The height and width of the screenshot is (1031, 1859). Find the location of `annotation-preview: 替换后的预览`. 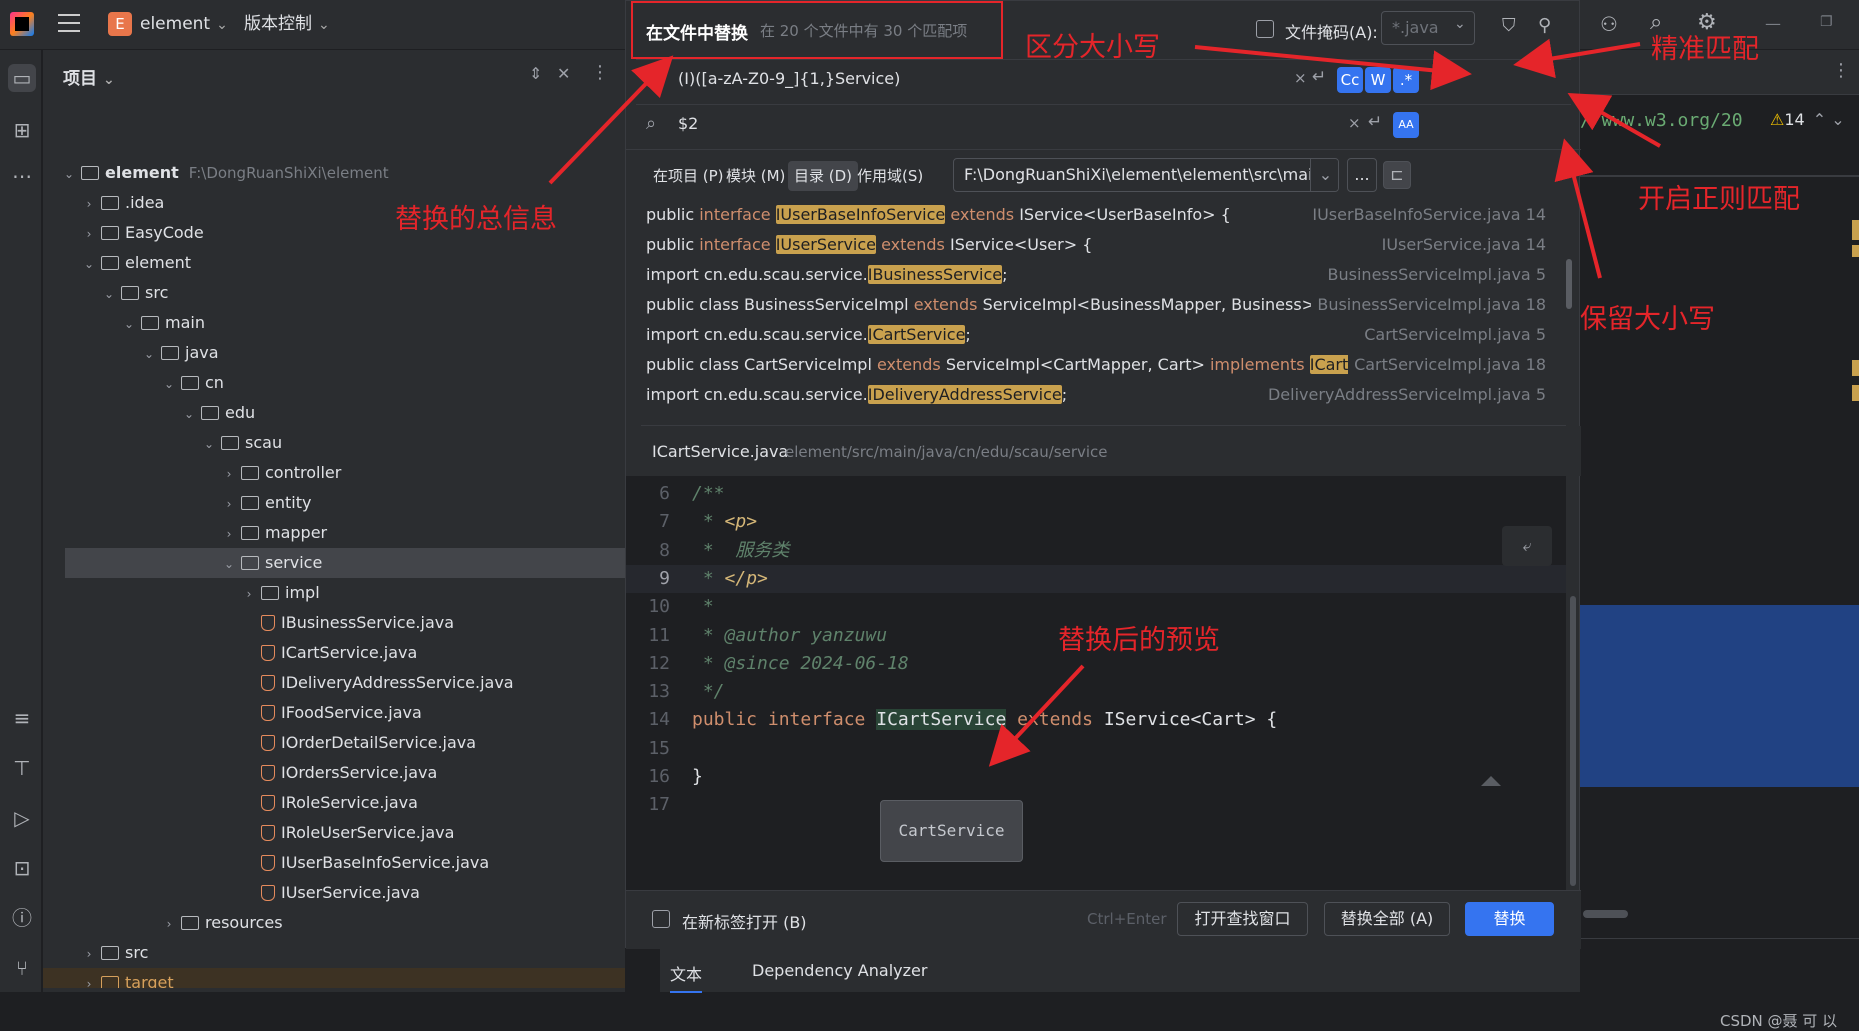

annotation-preview: 替换后的预览 is located at coordinates (1139, 640).